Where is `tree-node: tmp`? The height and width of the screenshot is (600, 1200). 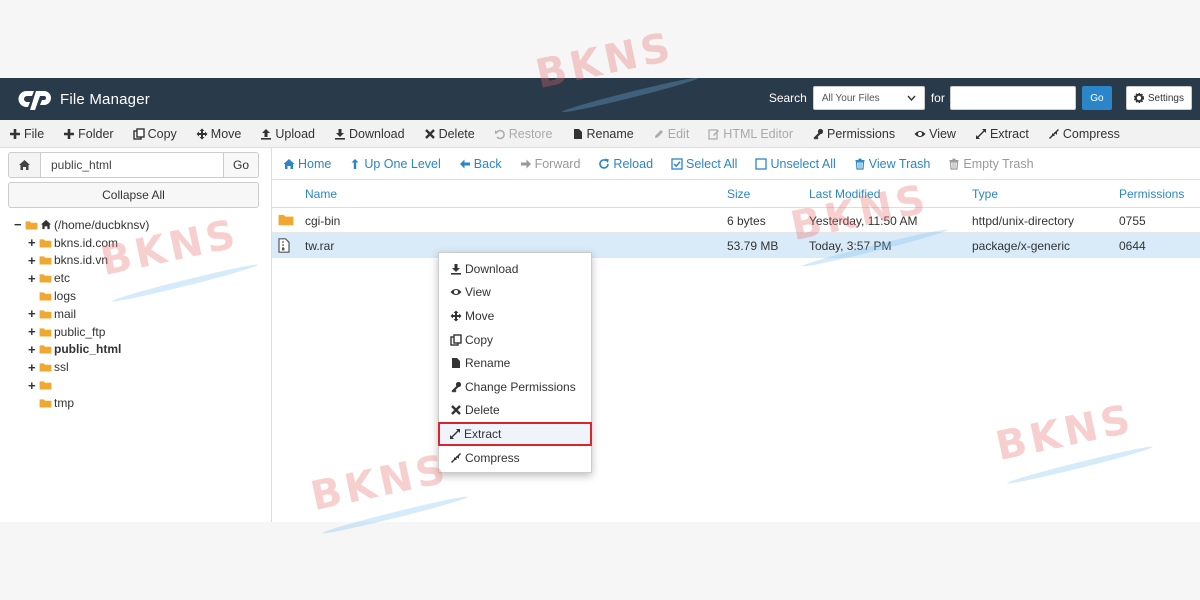 tree-node: tmp is located at coordinates (81, 403).